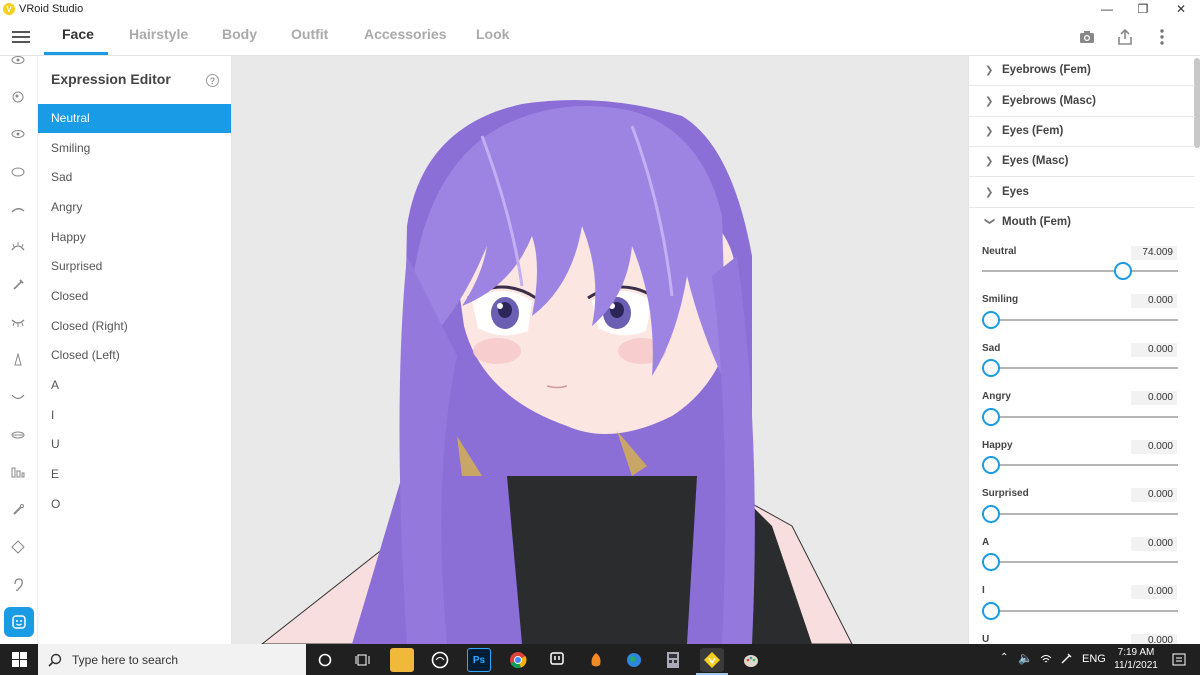  Describe the element at coordinates (363, 660) in the screenshot. I see `task-view-icon` at that location.